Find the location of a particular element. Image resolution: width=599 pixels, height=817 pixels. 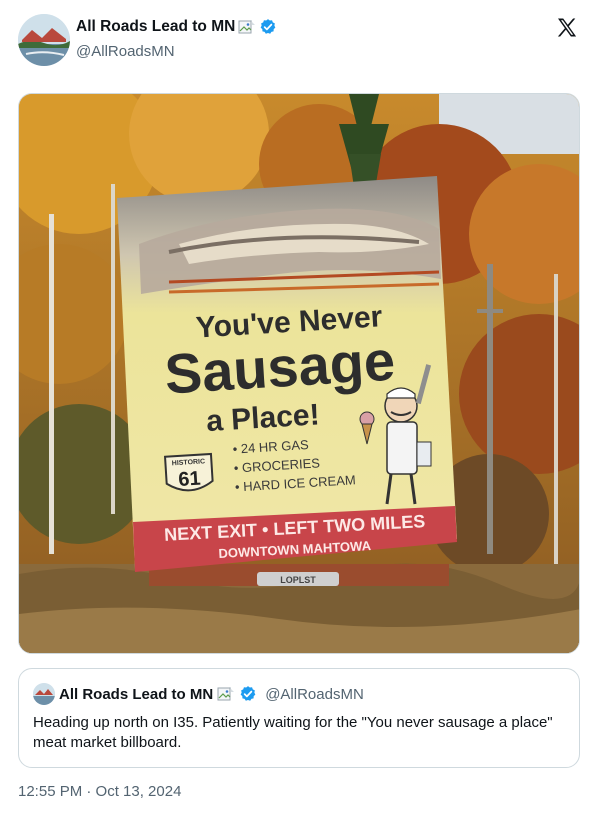

route-shield-icon: HISTORIC 61 is located at coordinates (188, 472).